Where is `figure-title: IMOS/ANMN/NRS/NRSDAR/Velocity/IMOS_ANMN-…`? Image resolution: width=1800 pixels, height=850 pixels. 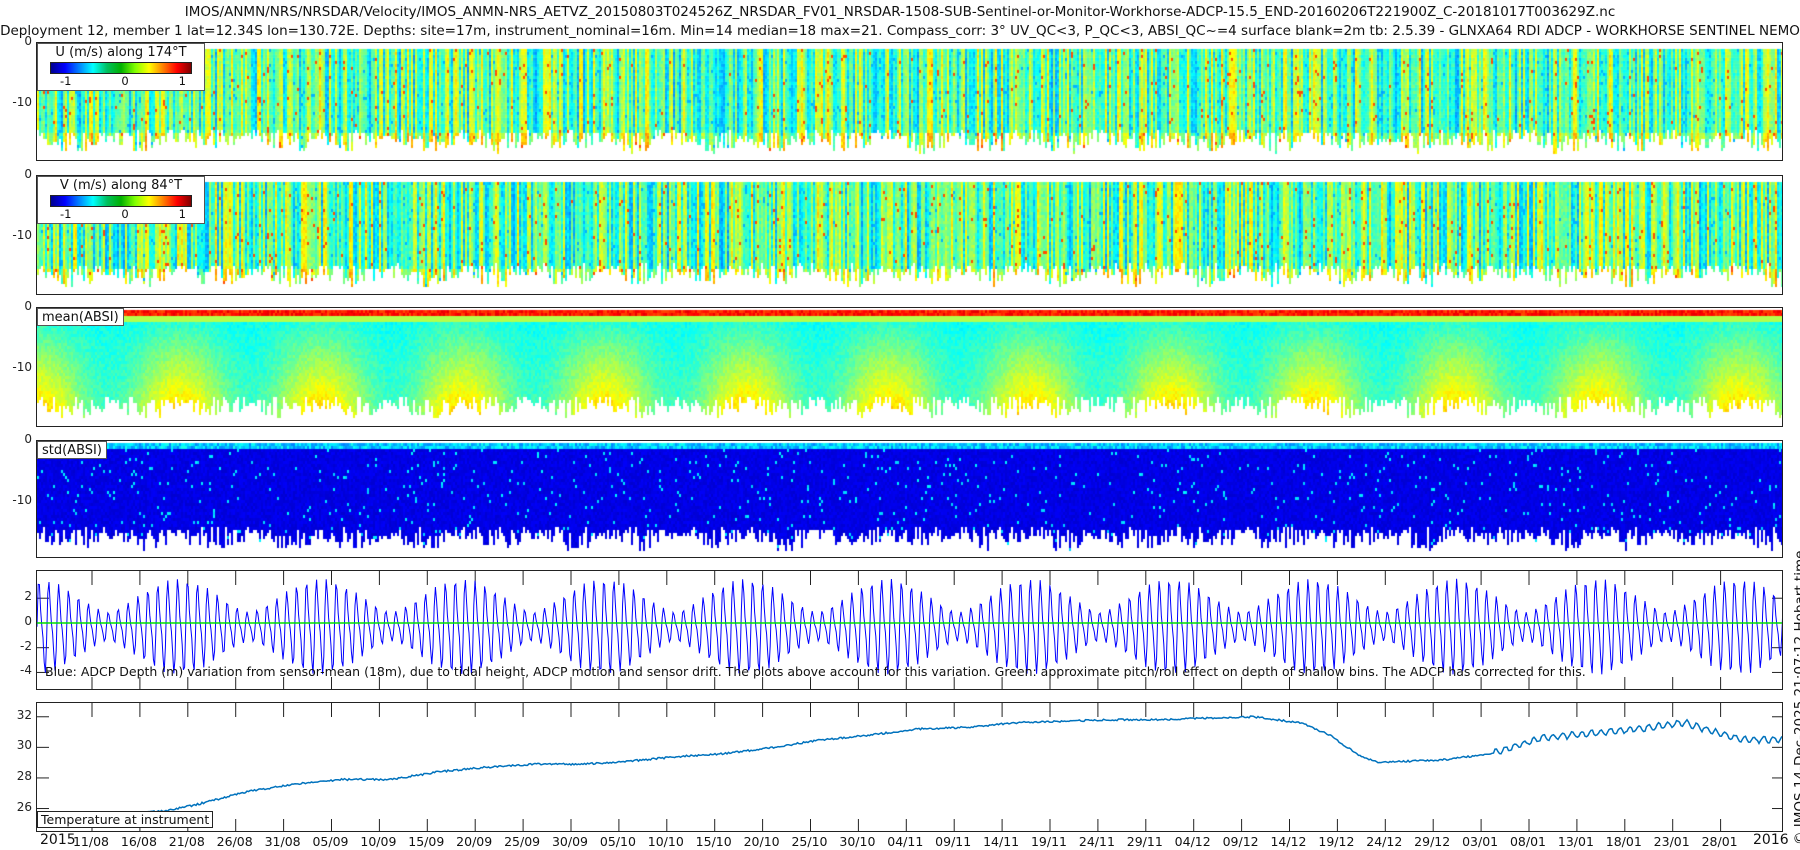
figure-title: IMOS/ANMN/NRS/NRSDAR/Velocity/IMOS_ANMN-… is located at coordinates (900, 12).